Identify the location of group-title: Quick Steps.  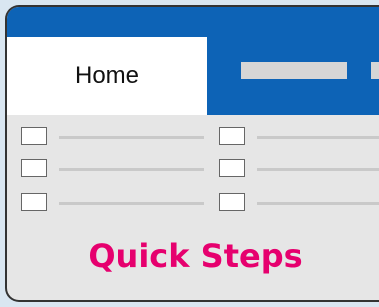
(195, 256).